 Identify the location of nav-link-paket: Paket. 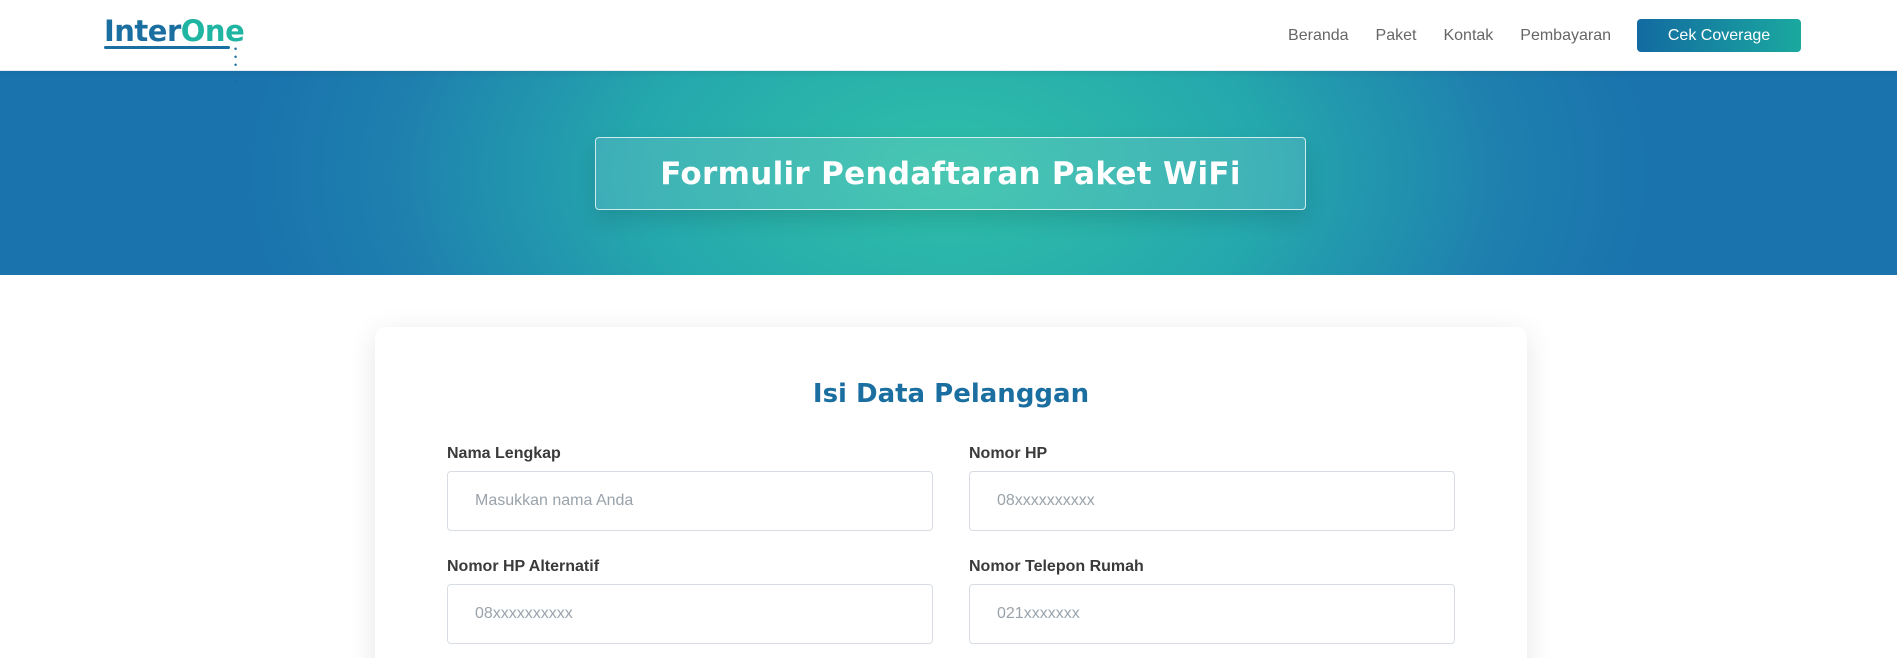
(1396, 36).